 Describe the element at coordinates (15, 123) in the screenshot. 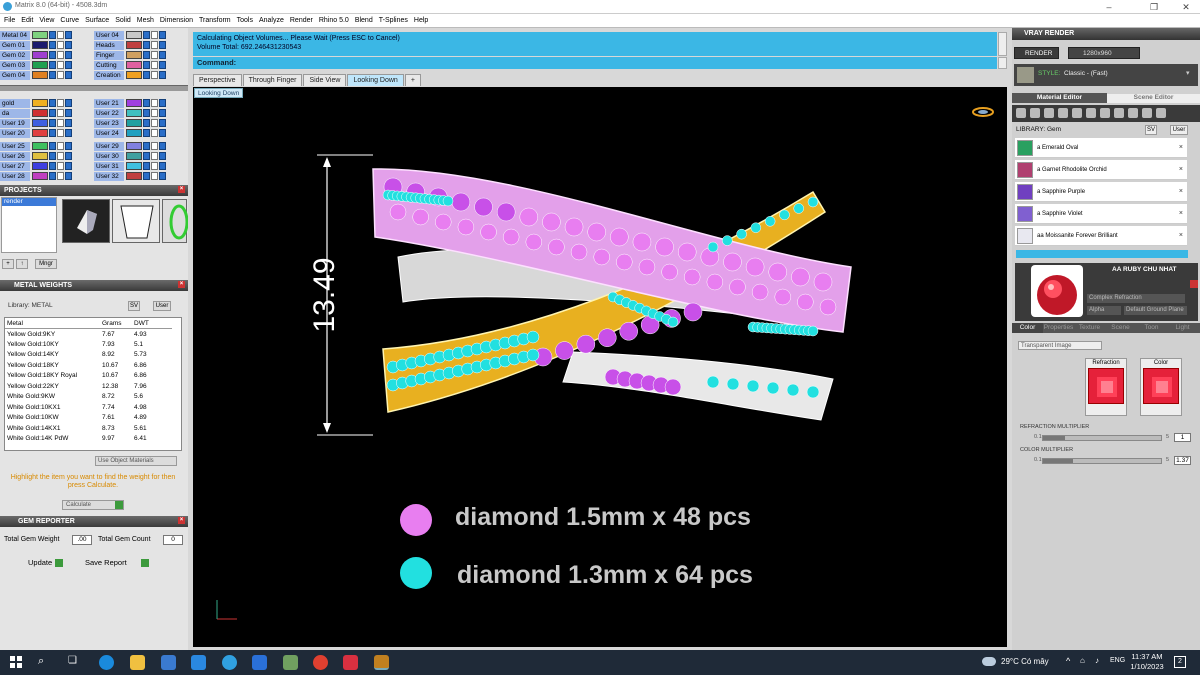

I see `layer-name: User 19` at that location.